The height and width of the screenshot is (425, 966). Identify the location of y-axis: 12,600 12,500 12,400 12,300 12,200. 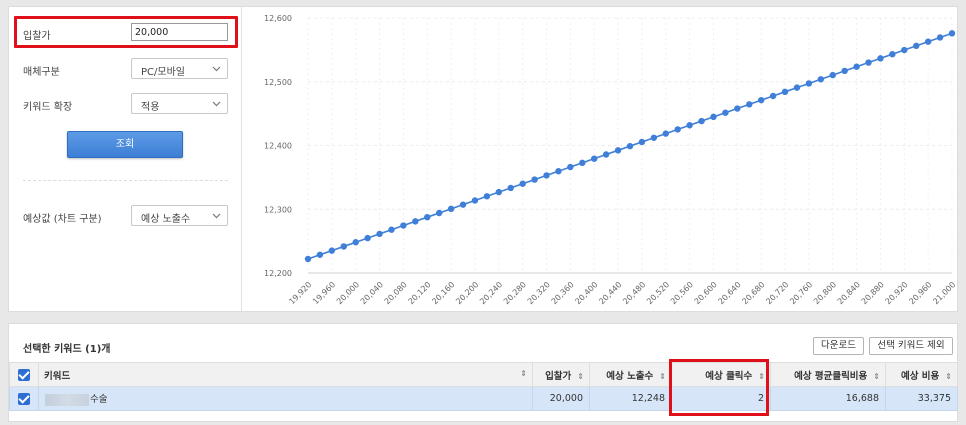
(278, 146).